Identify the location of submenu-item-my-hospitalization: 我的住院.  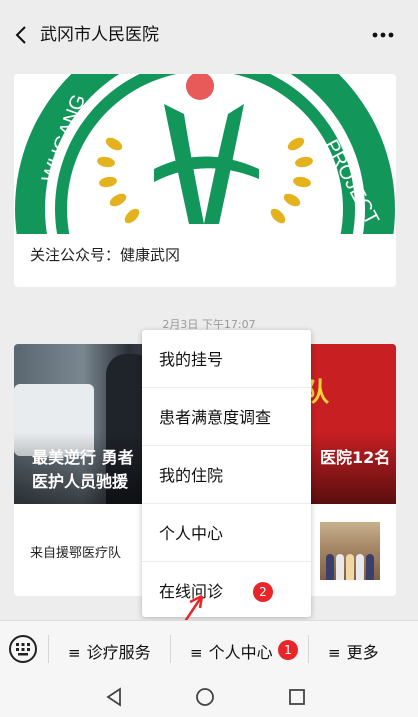
(226, 475).